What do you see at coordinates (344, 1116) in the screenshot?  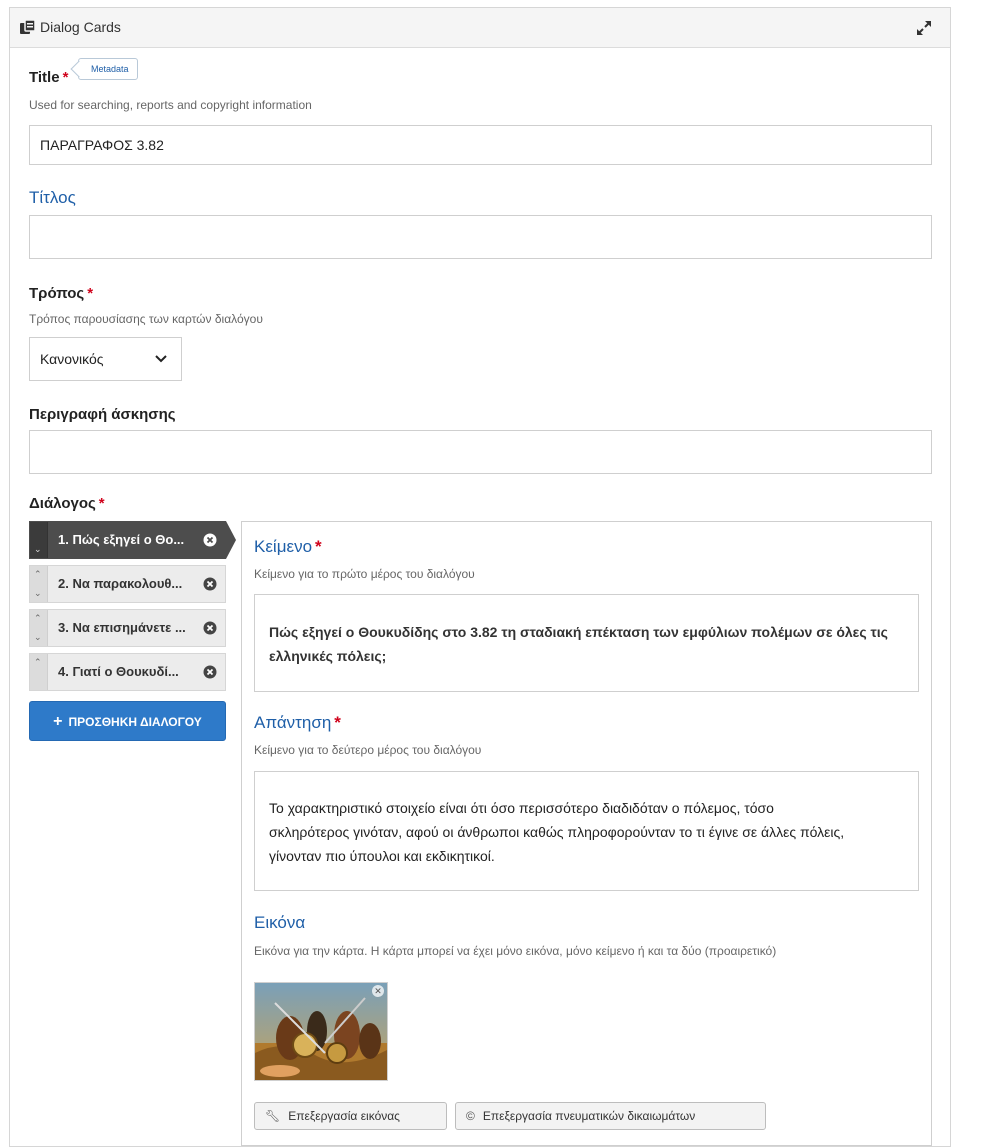 I see `edit-image-label: Επεξεργασία εικόνας` at bounding box center [344, 1116].